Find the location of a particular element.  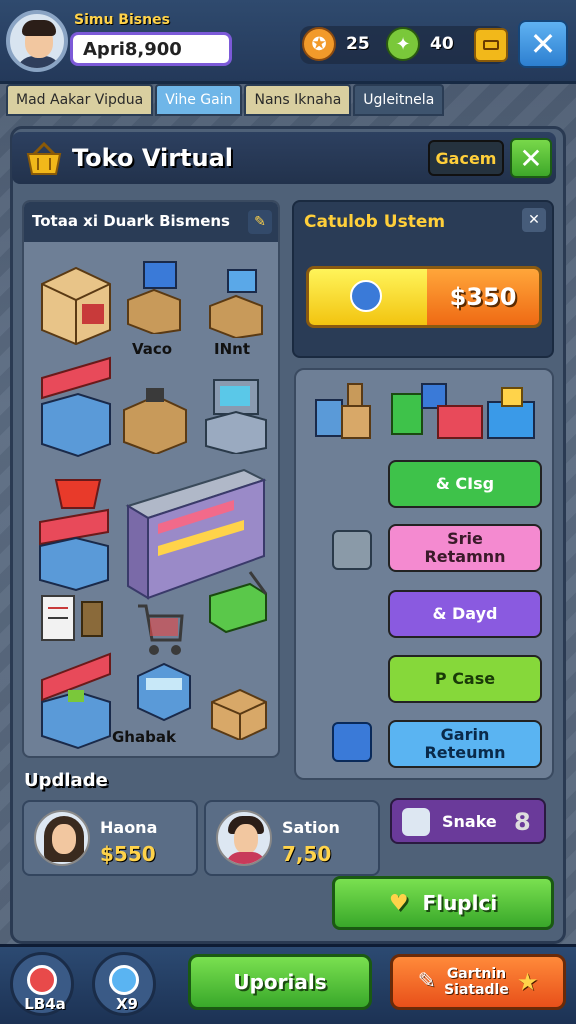

register-desk-item is located at coordinates (236, 302).